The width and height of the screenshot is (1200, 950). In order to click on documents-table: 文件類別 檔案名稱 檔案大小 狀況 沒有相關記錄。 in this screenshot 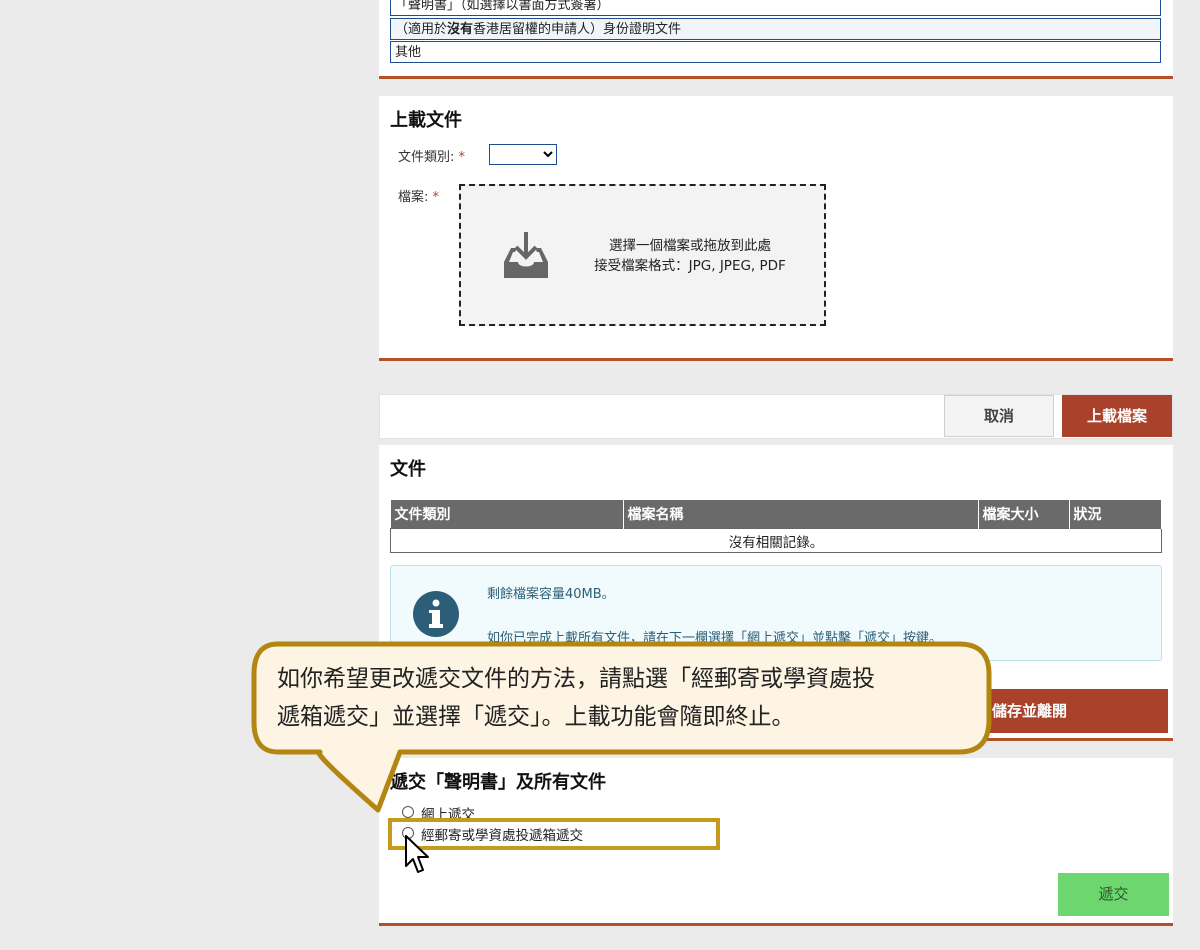, I will do `click(776, 526)`.